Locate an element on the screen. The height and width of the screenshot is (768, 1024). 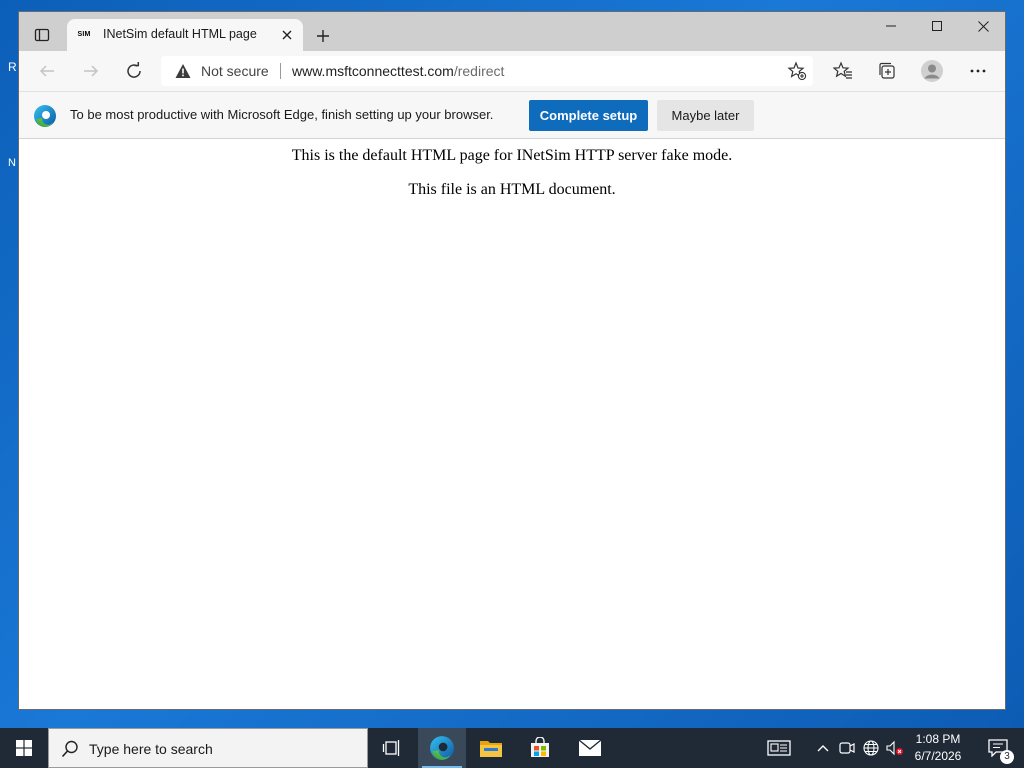
taskbar-edge is located at coordinates (442, 748).